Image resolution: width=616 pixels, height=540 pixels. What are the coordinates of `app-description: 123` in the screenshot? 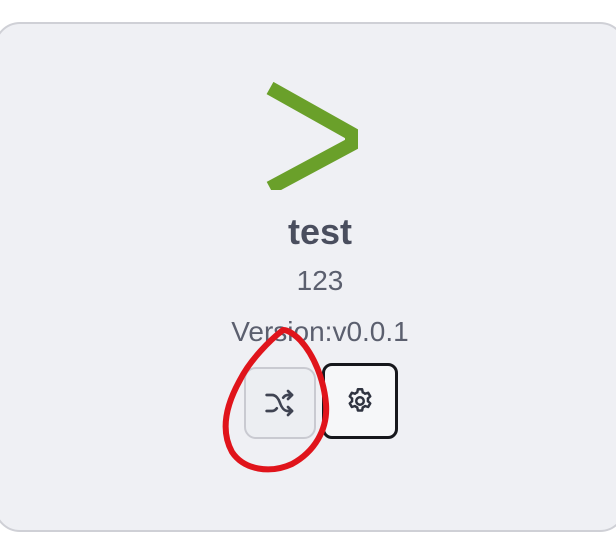 It's located at (320, 280).